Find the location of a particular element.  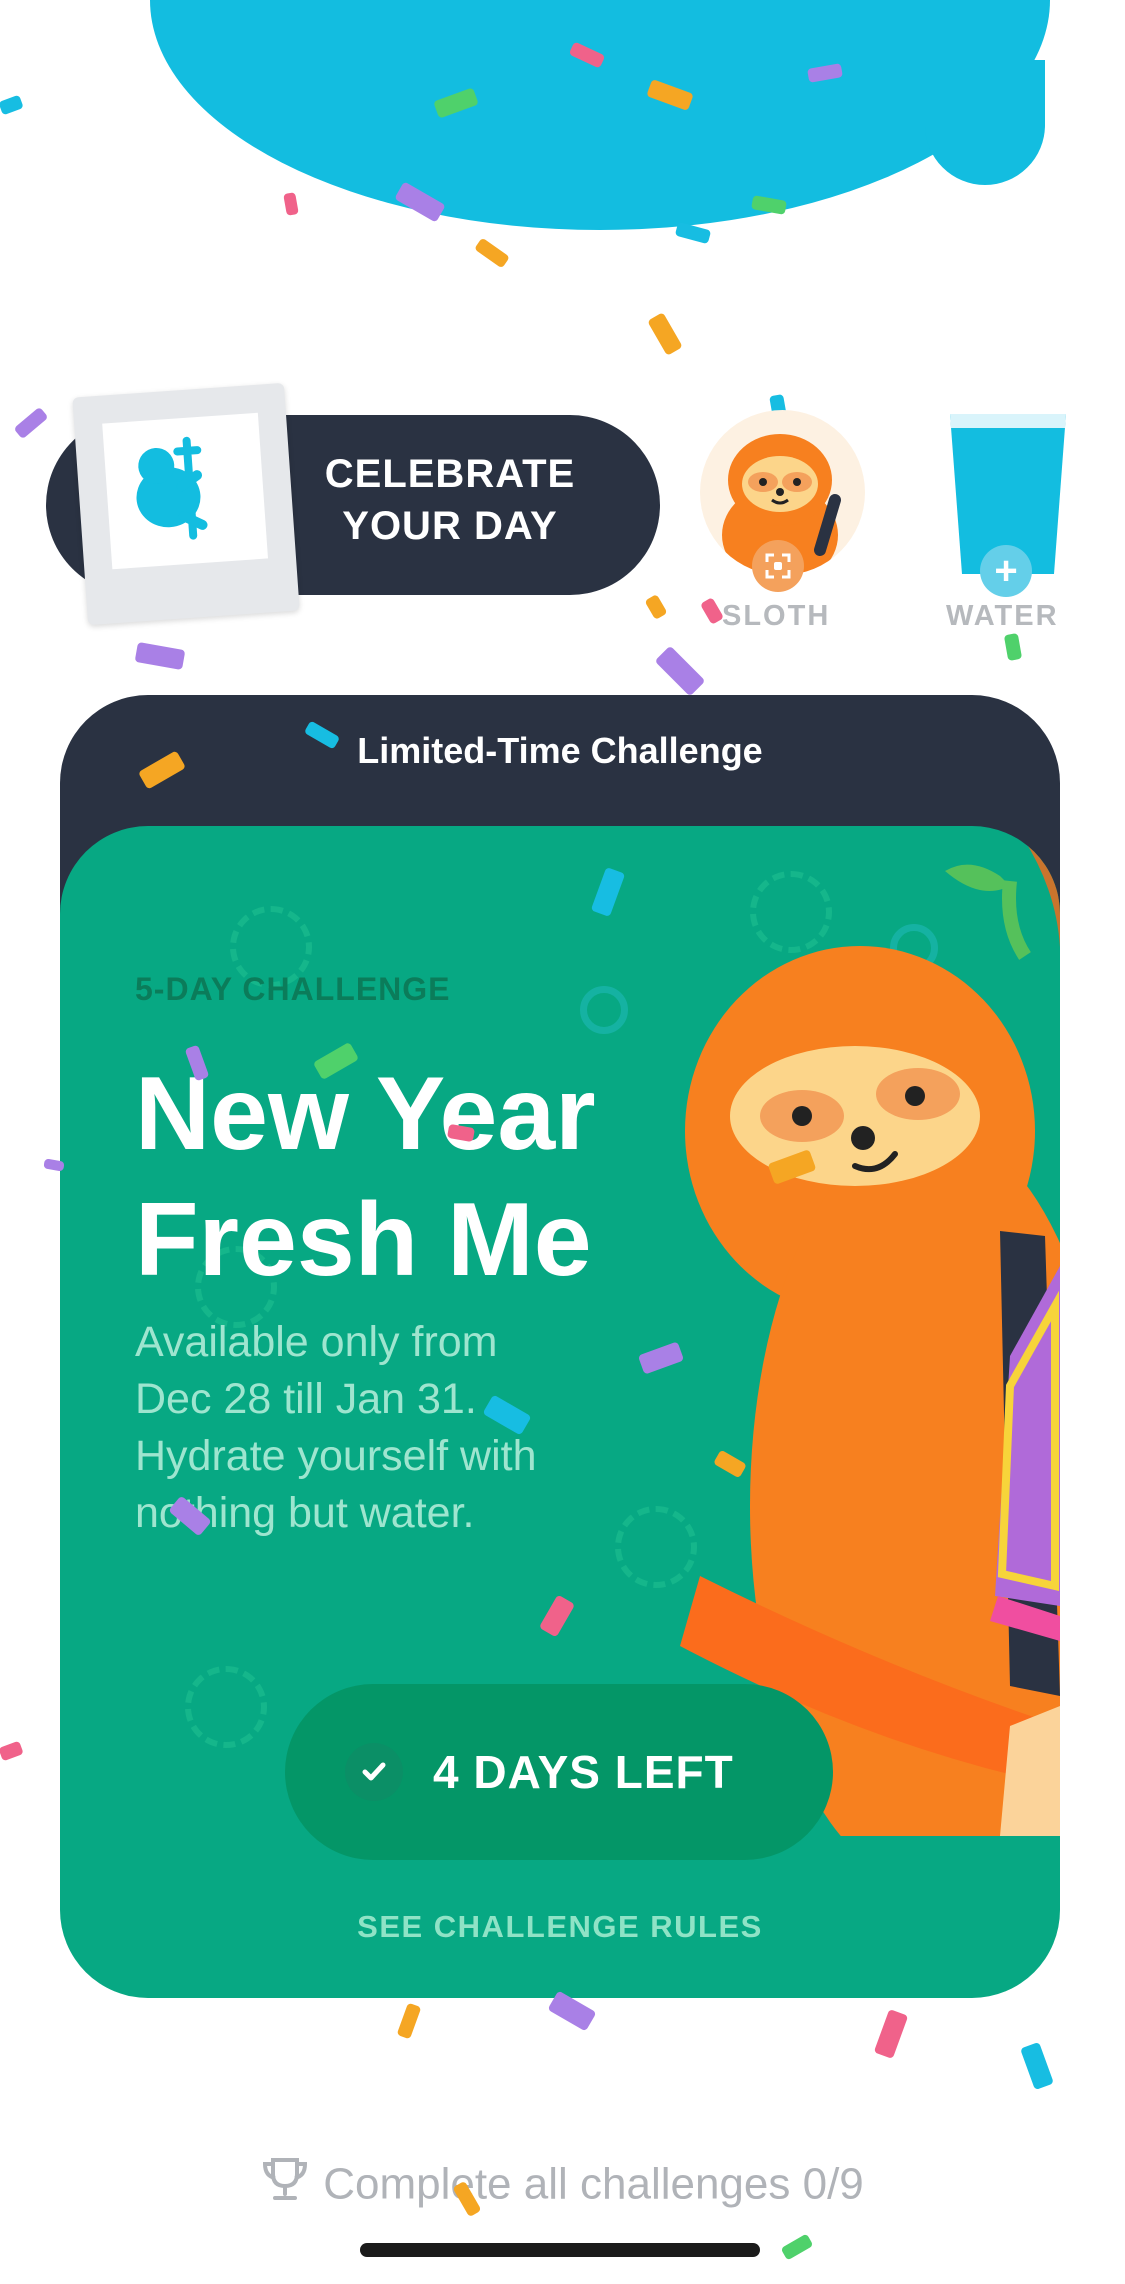

sparkle-decoration is located at coordinates (226, 1707).